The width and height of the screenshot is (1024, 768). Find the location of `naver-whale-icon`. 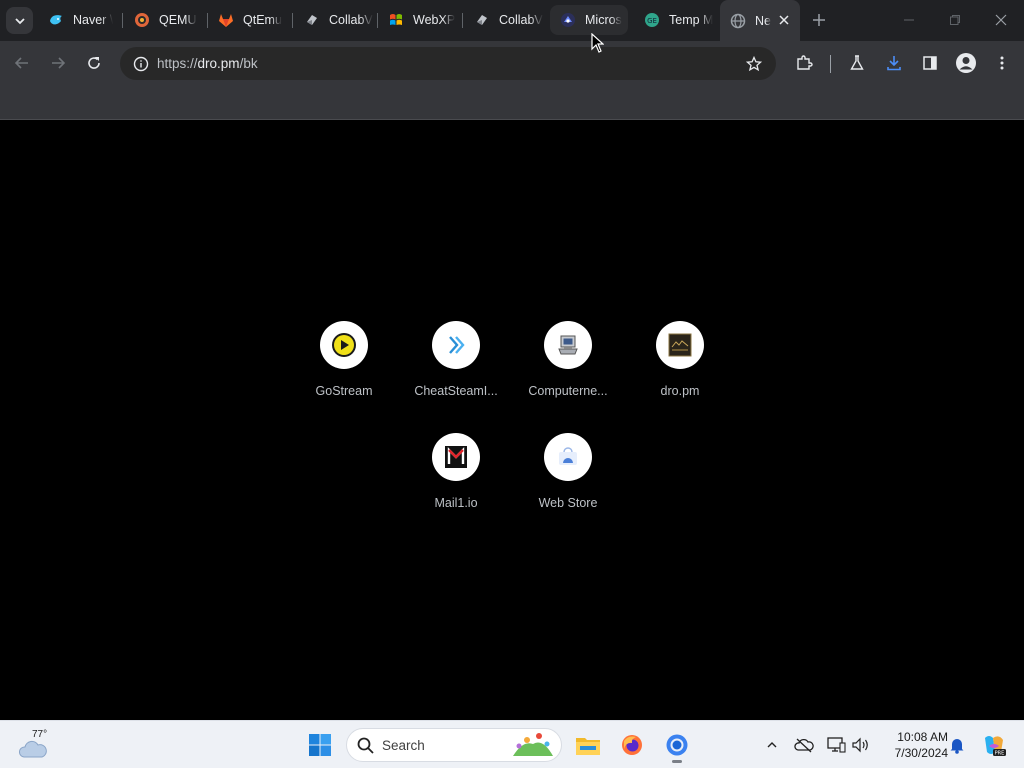

naver-whale-icon is located at coordinates (56, 20).